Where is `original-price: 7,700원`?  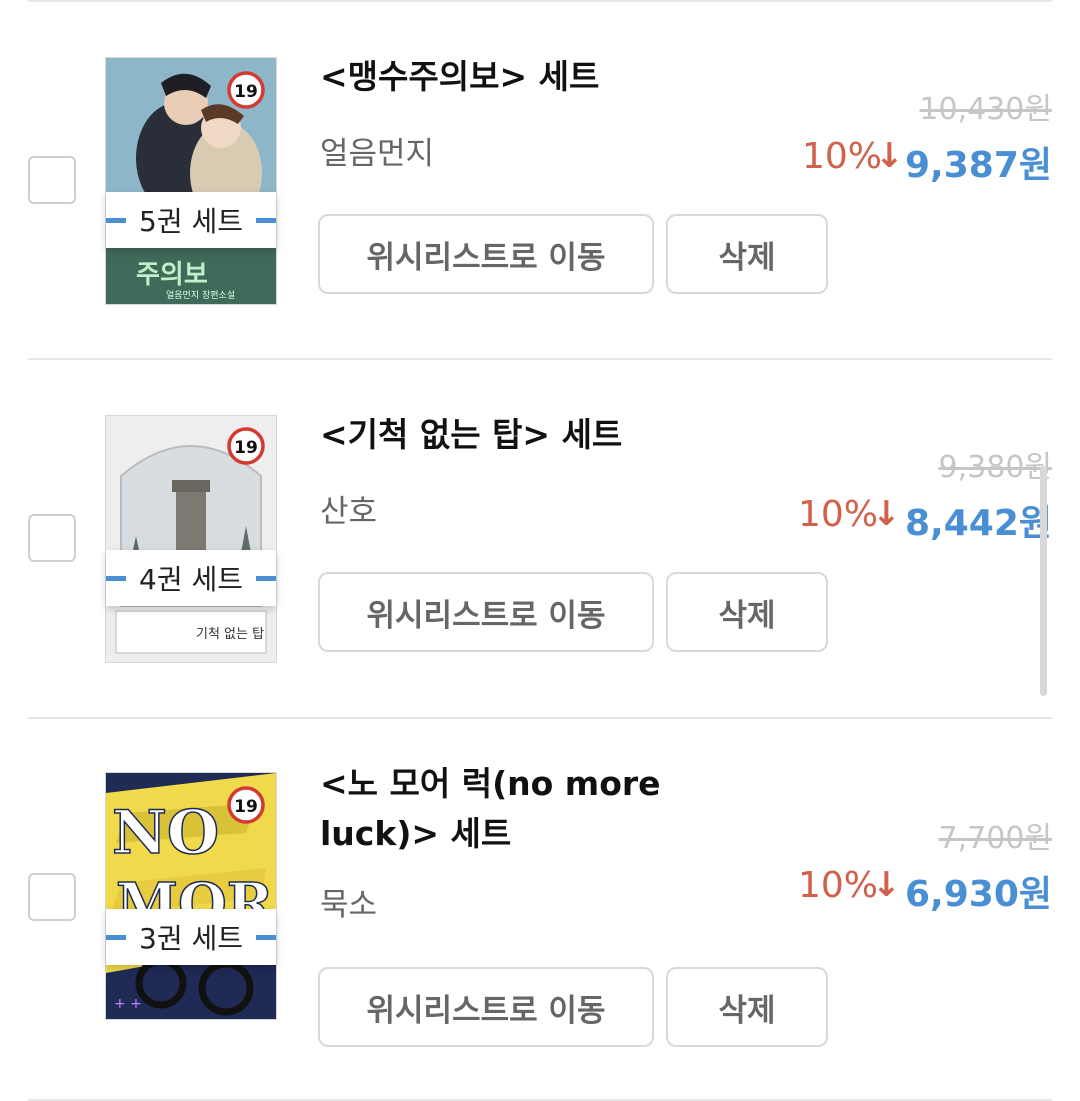 original-price: 7,700원 is located at coordinates (995, 838).